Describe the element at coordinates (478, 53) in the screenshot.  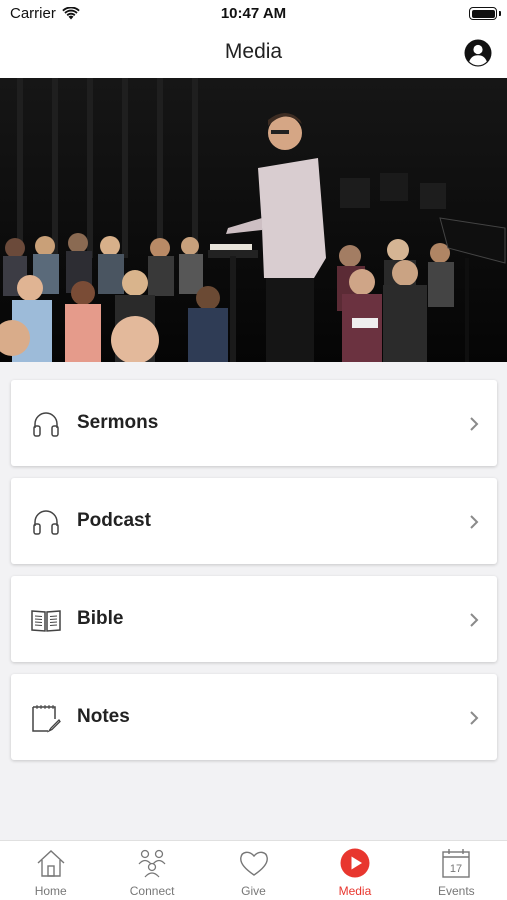
I see `user-circle-icon` at that location.